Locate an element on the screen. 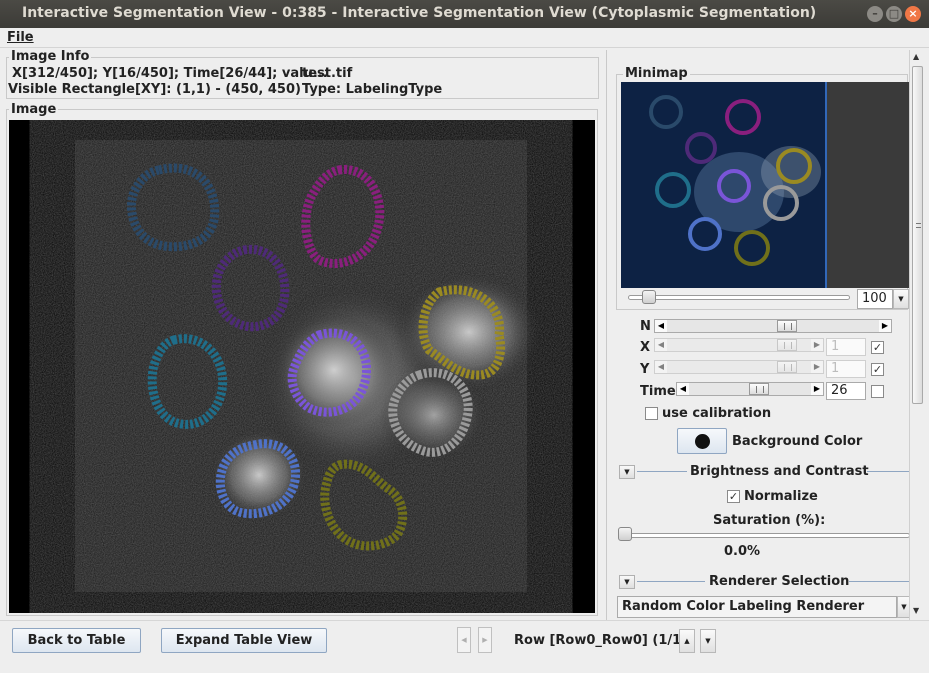 This screenshot has width=929, height=673. row-down-button: ▼ is located at coordinates (708, 641).